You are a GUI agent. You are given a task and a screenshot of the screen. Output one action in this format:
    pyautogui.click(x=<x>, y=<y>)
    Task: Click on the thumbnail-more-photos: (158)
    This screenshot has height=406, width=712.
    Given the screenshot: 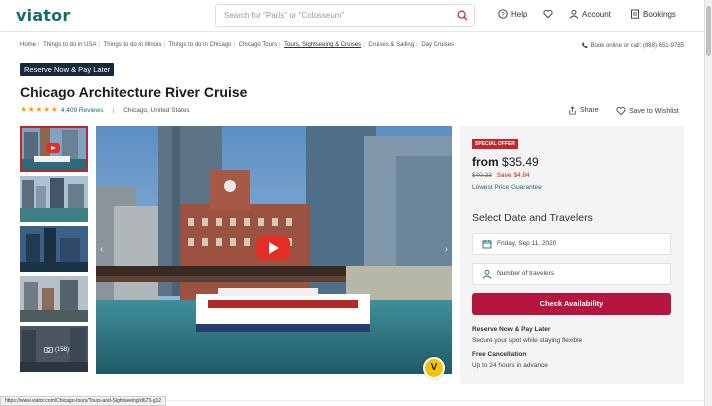 What is the action you would take?
    pyautogui.click(x=54, y=349)
    